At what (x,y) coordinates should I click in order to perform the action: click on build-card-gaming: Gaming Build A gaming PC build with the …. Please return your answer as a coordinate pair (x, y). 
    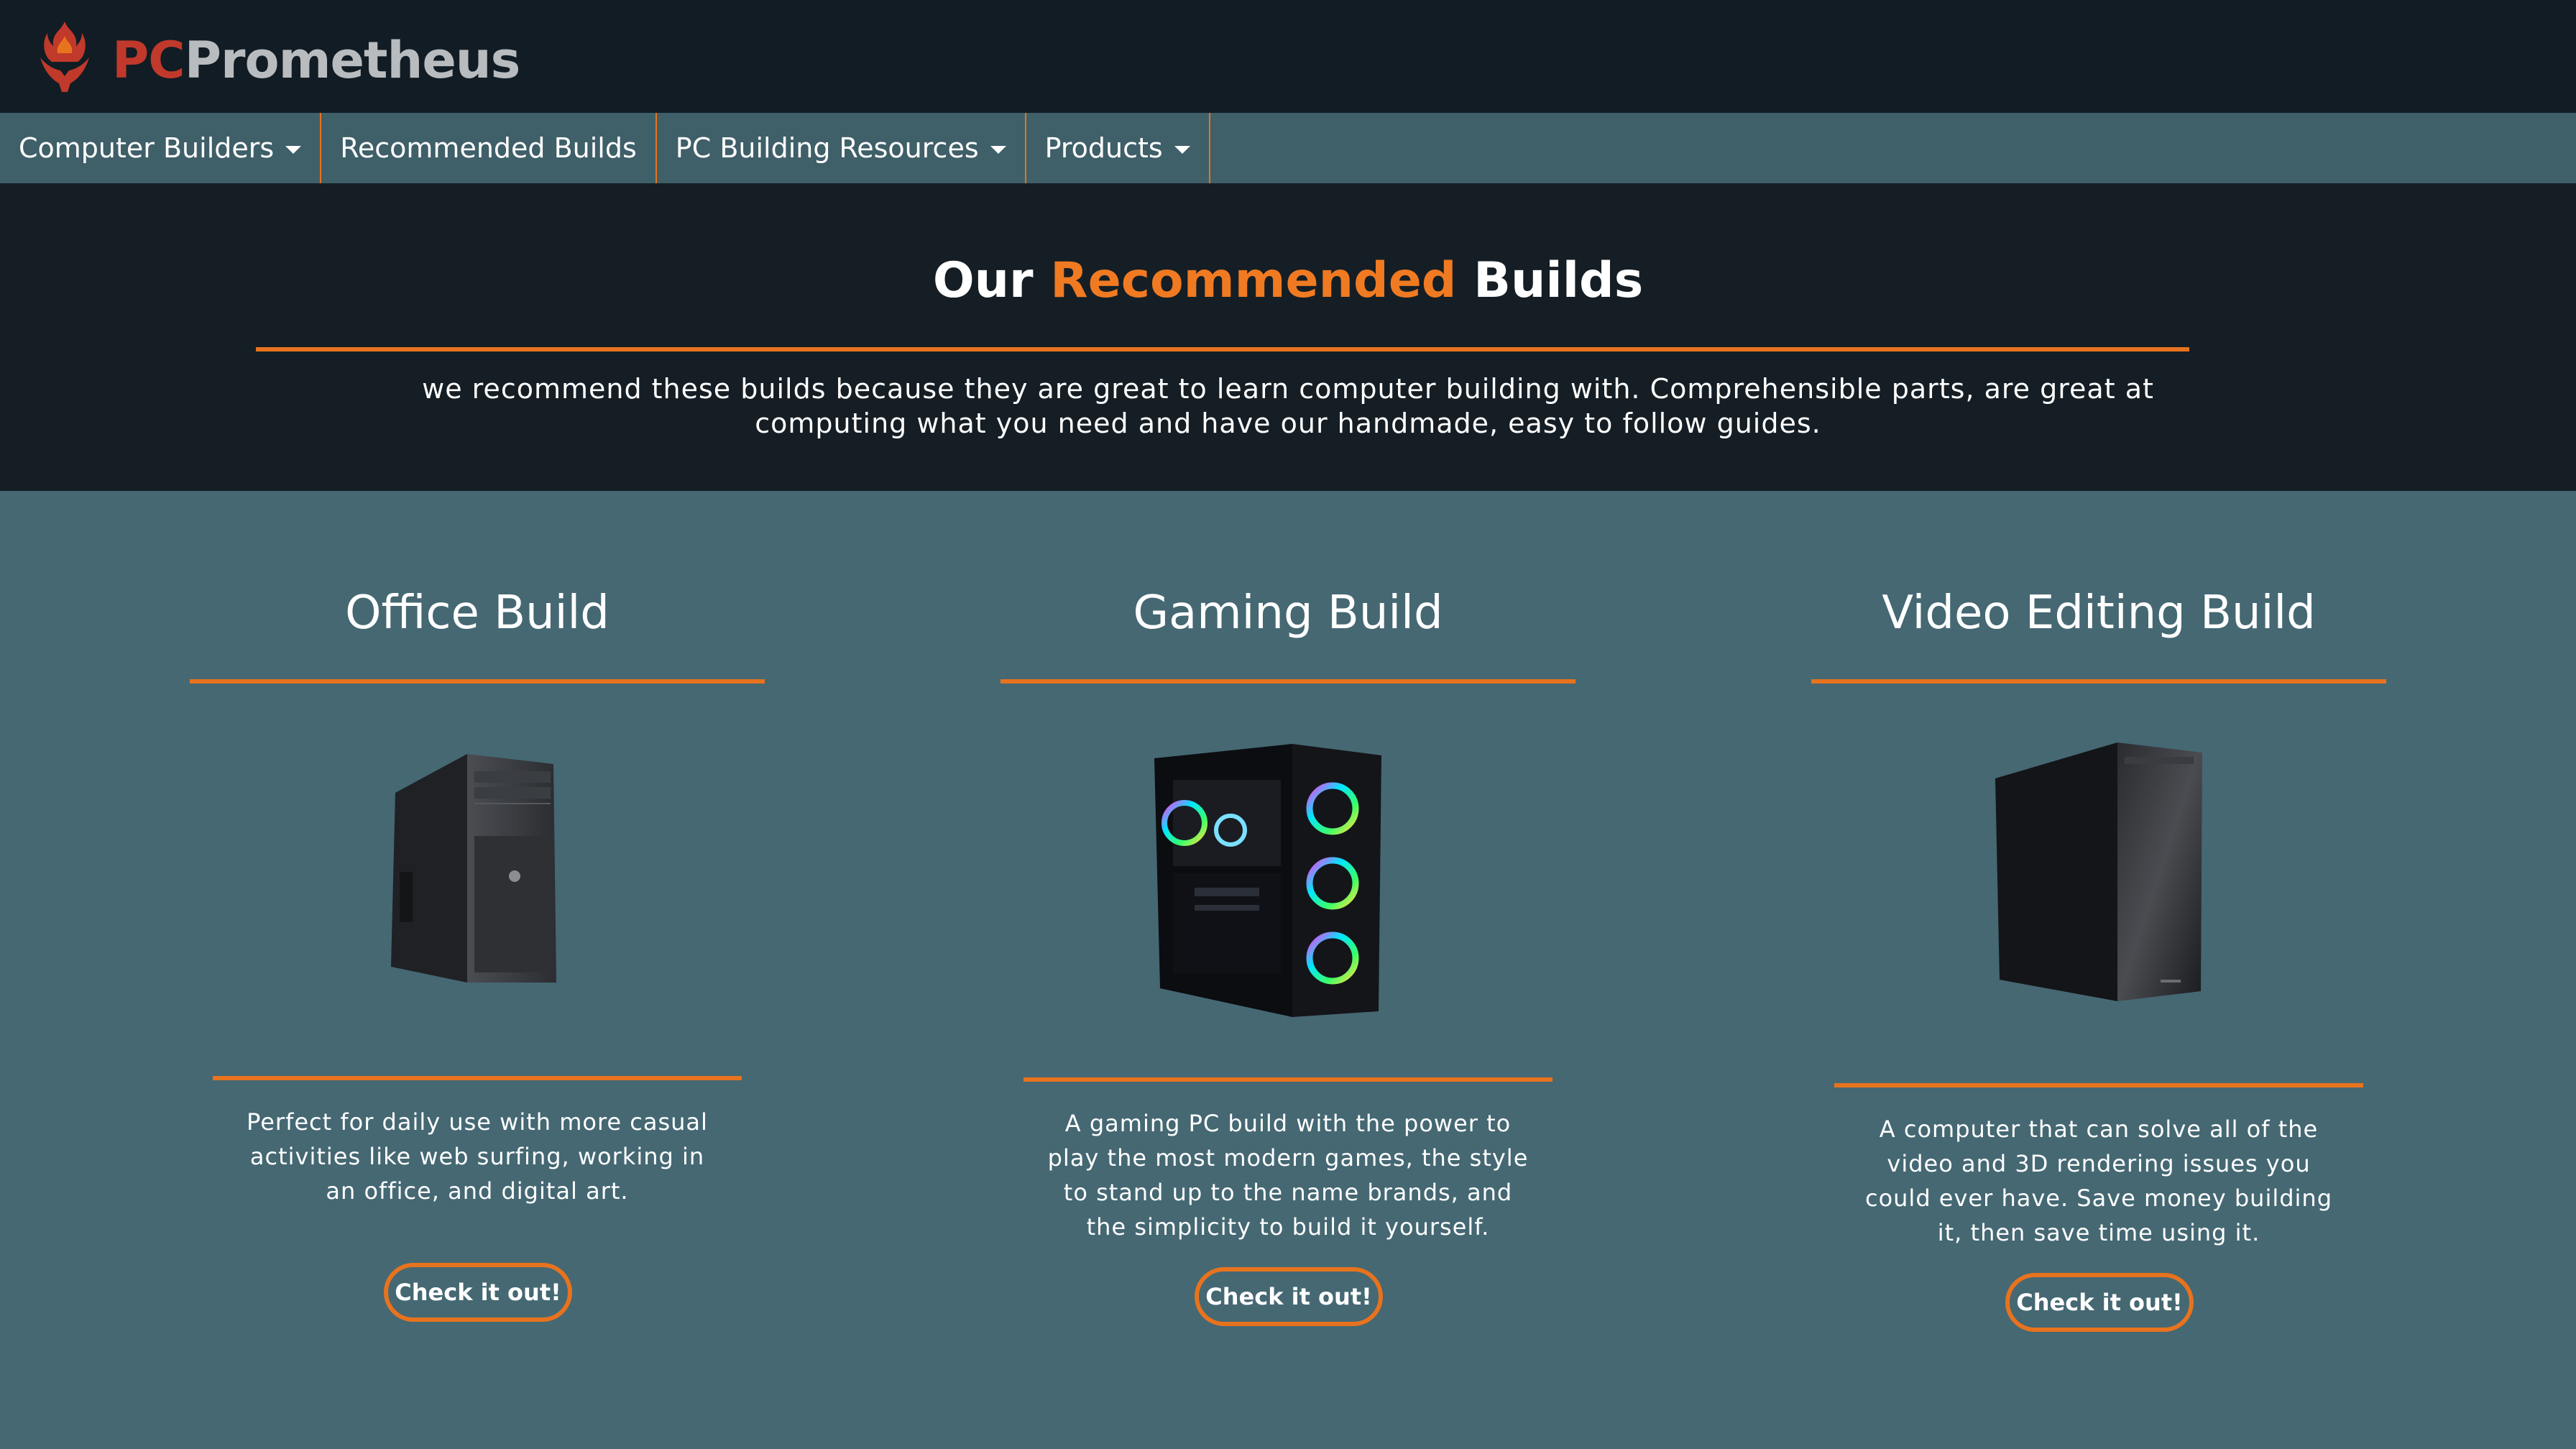
    Looking at the image, I should click on (1288, 970).